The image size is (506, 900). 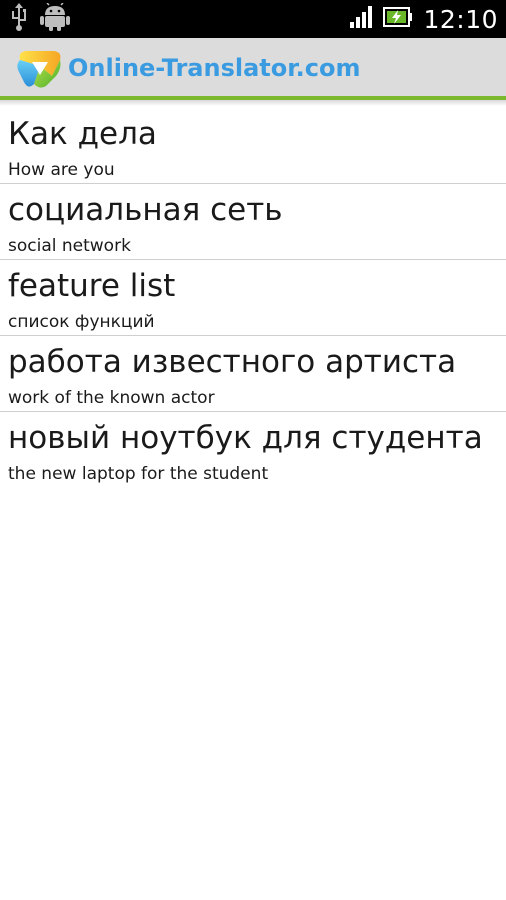 I want to click on source-text: работа известного артиста, so click(x=232, y=362).